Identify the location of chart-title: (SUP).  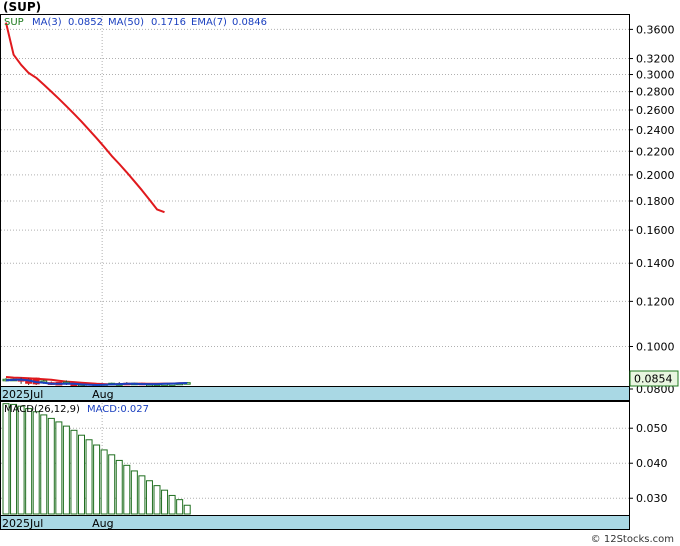
(22, 7).